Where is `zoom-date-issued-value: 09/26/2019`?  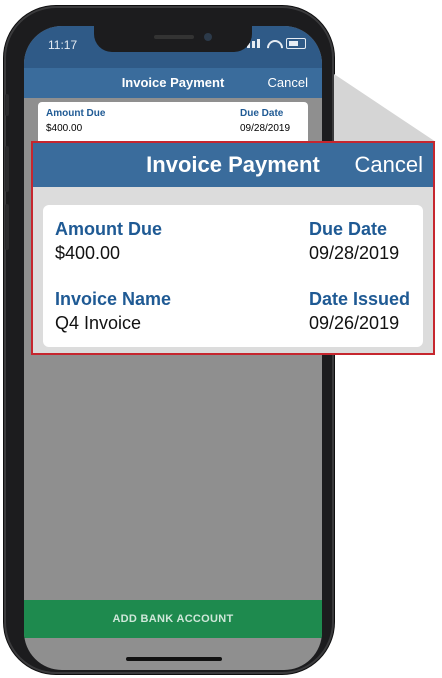
zoom-date-issued-value: 09/26/2019 is located at coordinates (354, 323).